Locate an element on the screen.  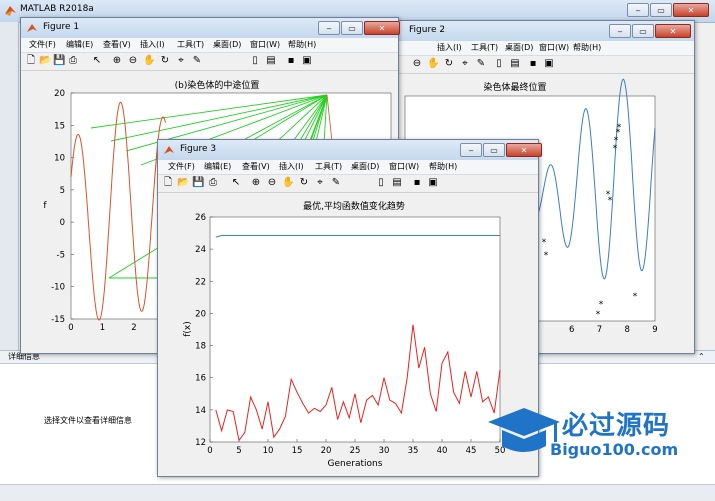
chevron-up-icon: ⌃ is located at coordinates (701, 356).